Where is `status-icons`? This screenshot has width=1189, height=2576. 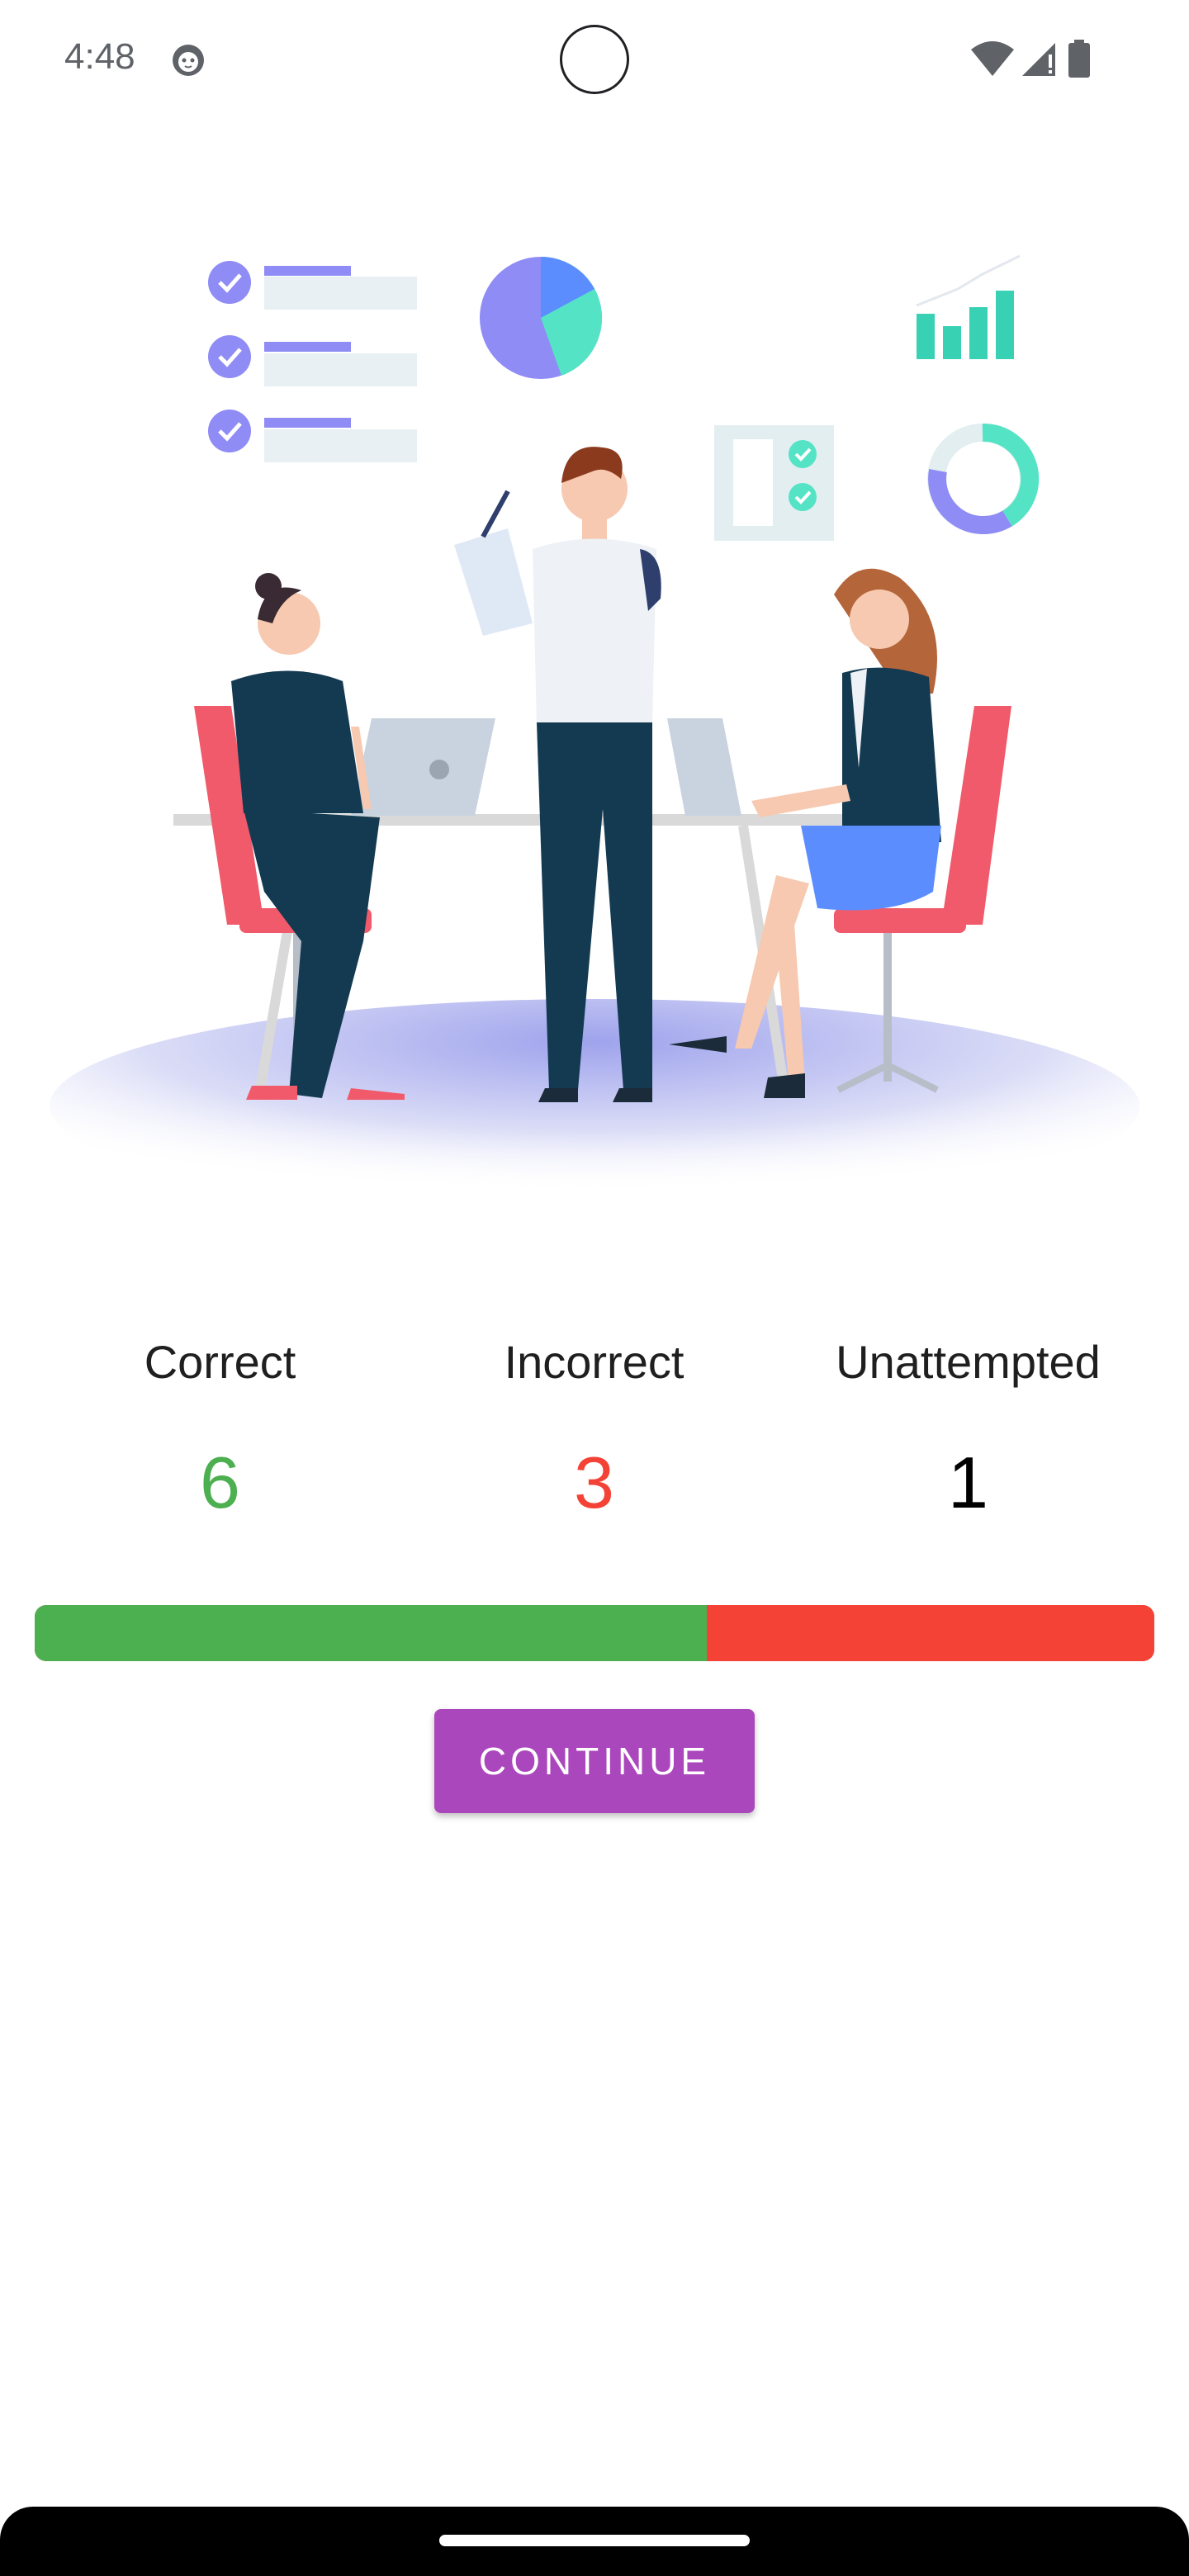
status-icons is located at coordinates (1039, 59).